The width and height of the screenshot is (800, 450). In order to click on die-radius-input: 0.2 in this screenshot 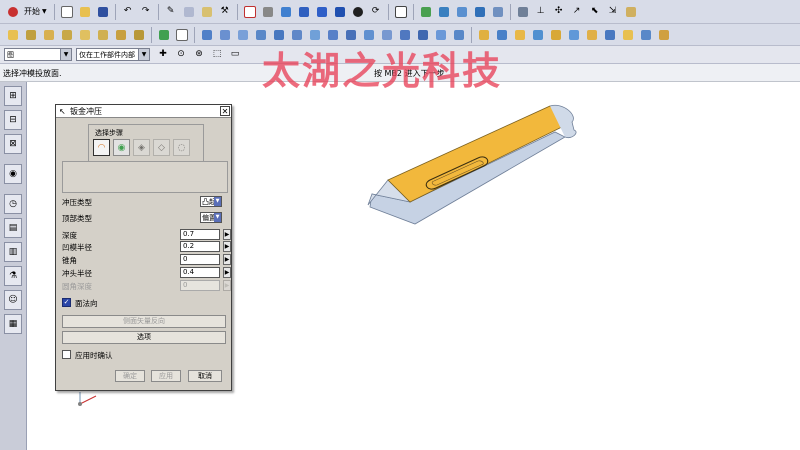, I will do `click(200, 246)`.